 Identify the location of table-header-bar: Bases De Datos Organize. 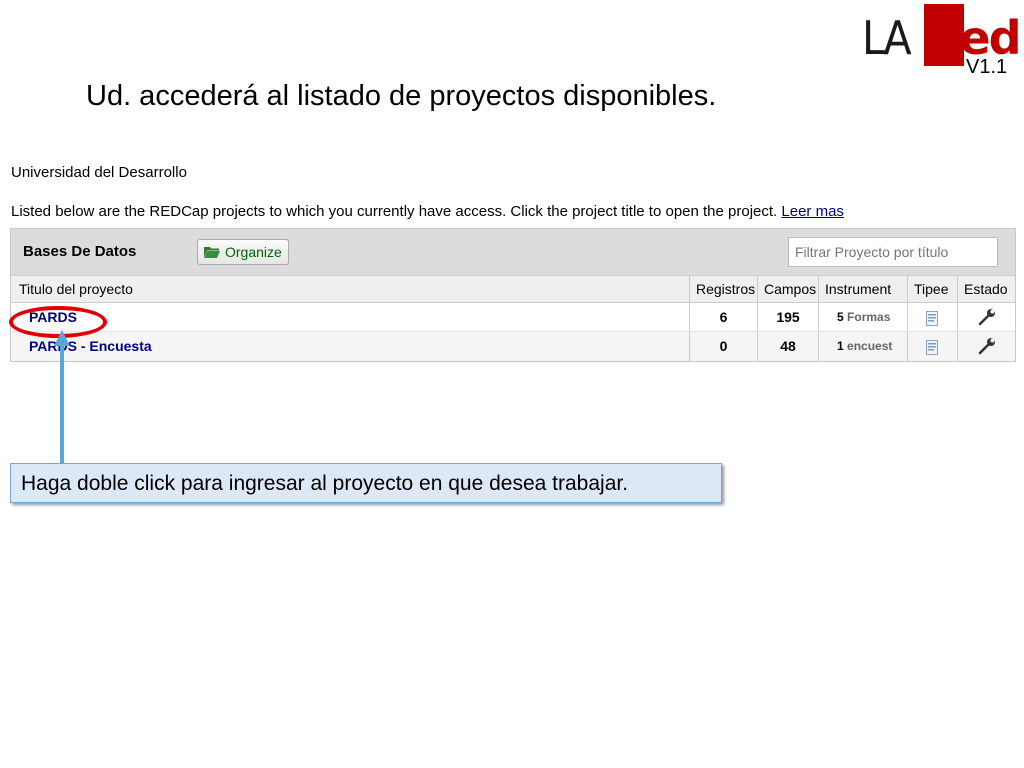
(513, 252).